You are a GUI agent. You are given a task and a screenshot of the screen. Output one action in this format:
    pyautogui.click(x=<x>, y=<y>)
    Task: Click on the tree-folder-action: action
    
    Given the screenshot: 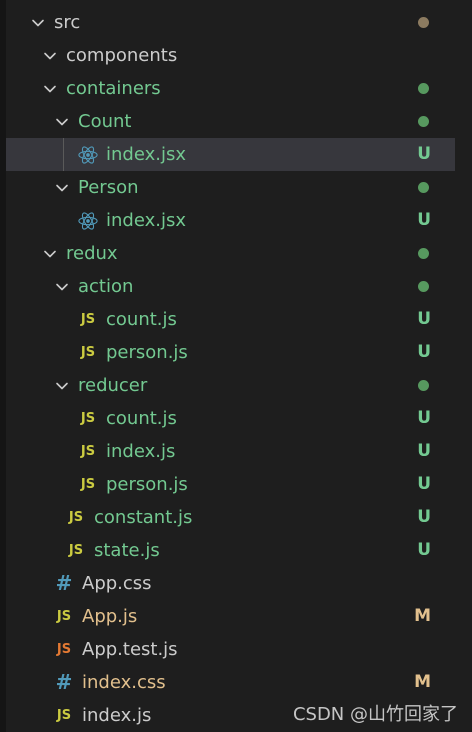 What is the action you would take?
    pyautogui.click(x=230, y=286)
    